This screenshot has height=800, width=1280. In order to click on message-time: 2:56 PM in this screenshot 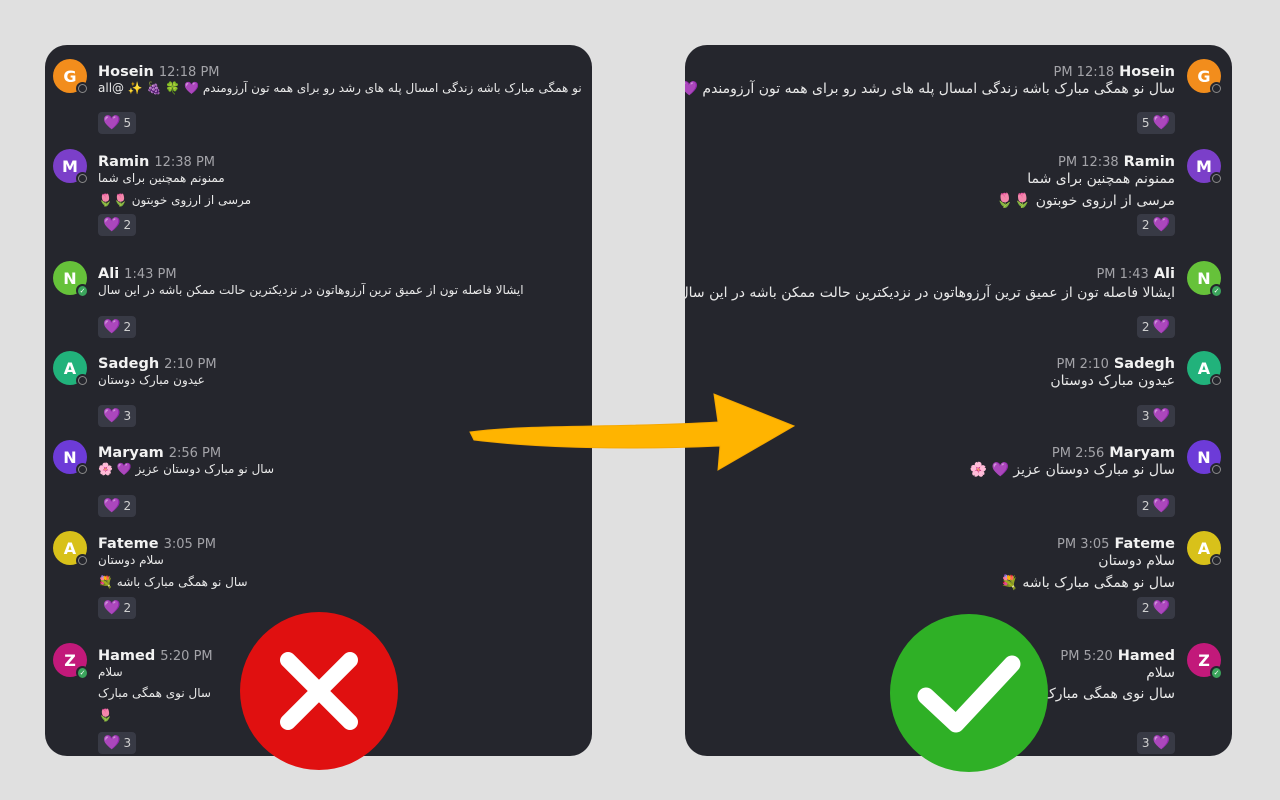, I will do `click(195, 453)`.